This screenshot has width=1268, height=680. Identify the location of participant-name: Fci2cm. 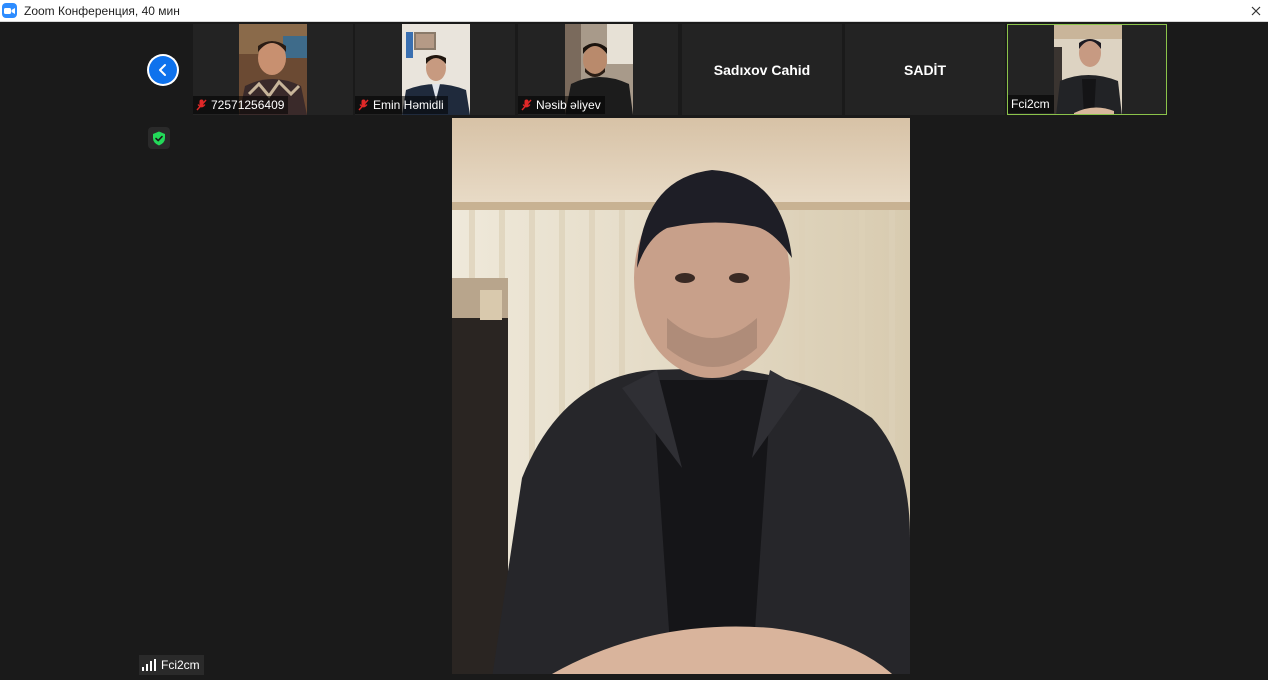
(1030, 104).